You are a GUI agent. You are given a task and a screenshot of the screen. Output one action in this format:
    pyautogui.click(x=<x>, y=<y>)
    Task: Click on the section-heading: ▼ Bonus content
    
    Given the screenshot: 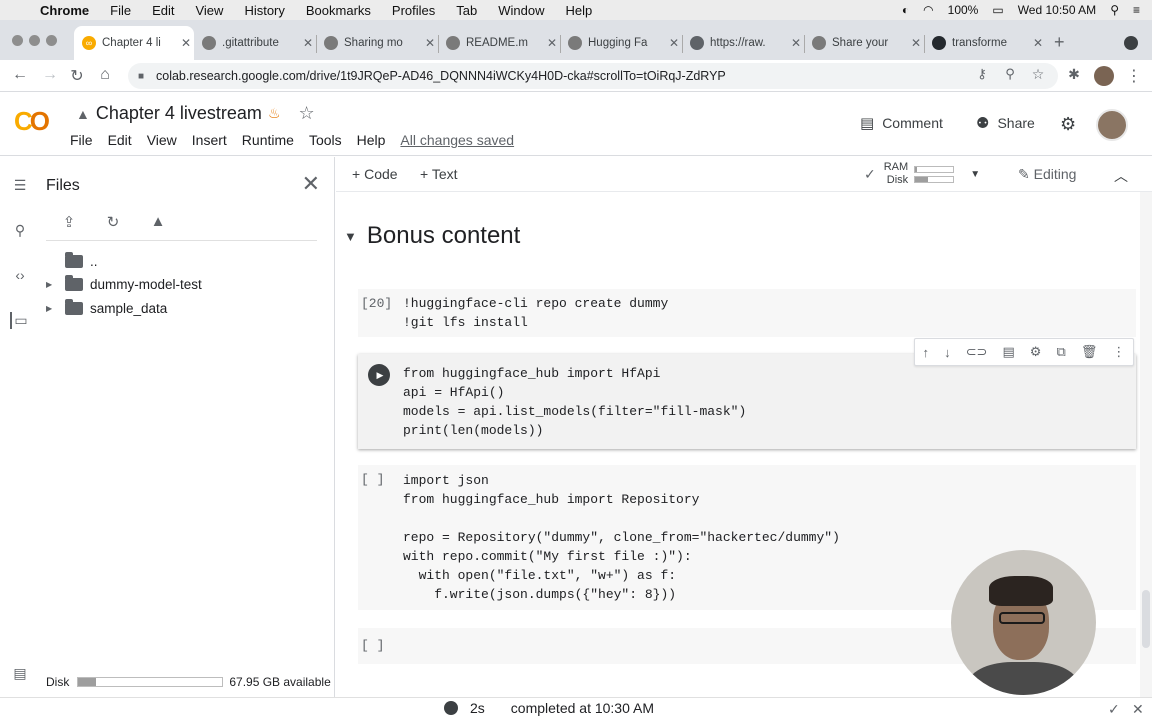 What is the action you would take?
    pyautogui.click(x=432, y=236)
    